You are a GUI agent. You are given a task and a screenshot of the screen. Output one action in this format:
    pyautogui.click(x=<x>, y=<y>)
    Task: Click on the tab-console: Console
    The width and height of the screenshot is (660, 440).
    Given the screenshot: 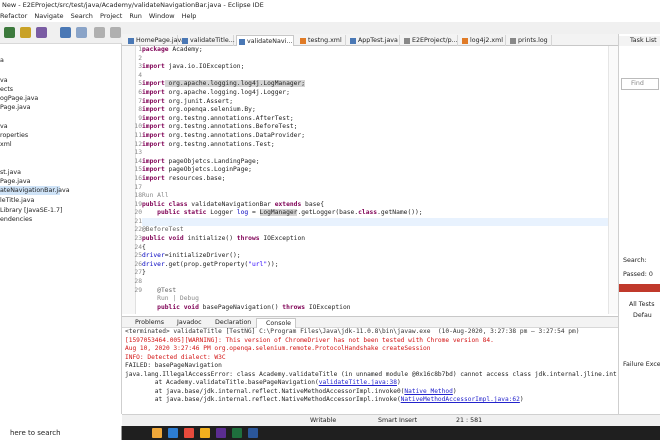 What is the action you would take?
    pyautogui.click(x=276, y=323)
    